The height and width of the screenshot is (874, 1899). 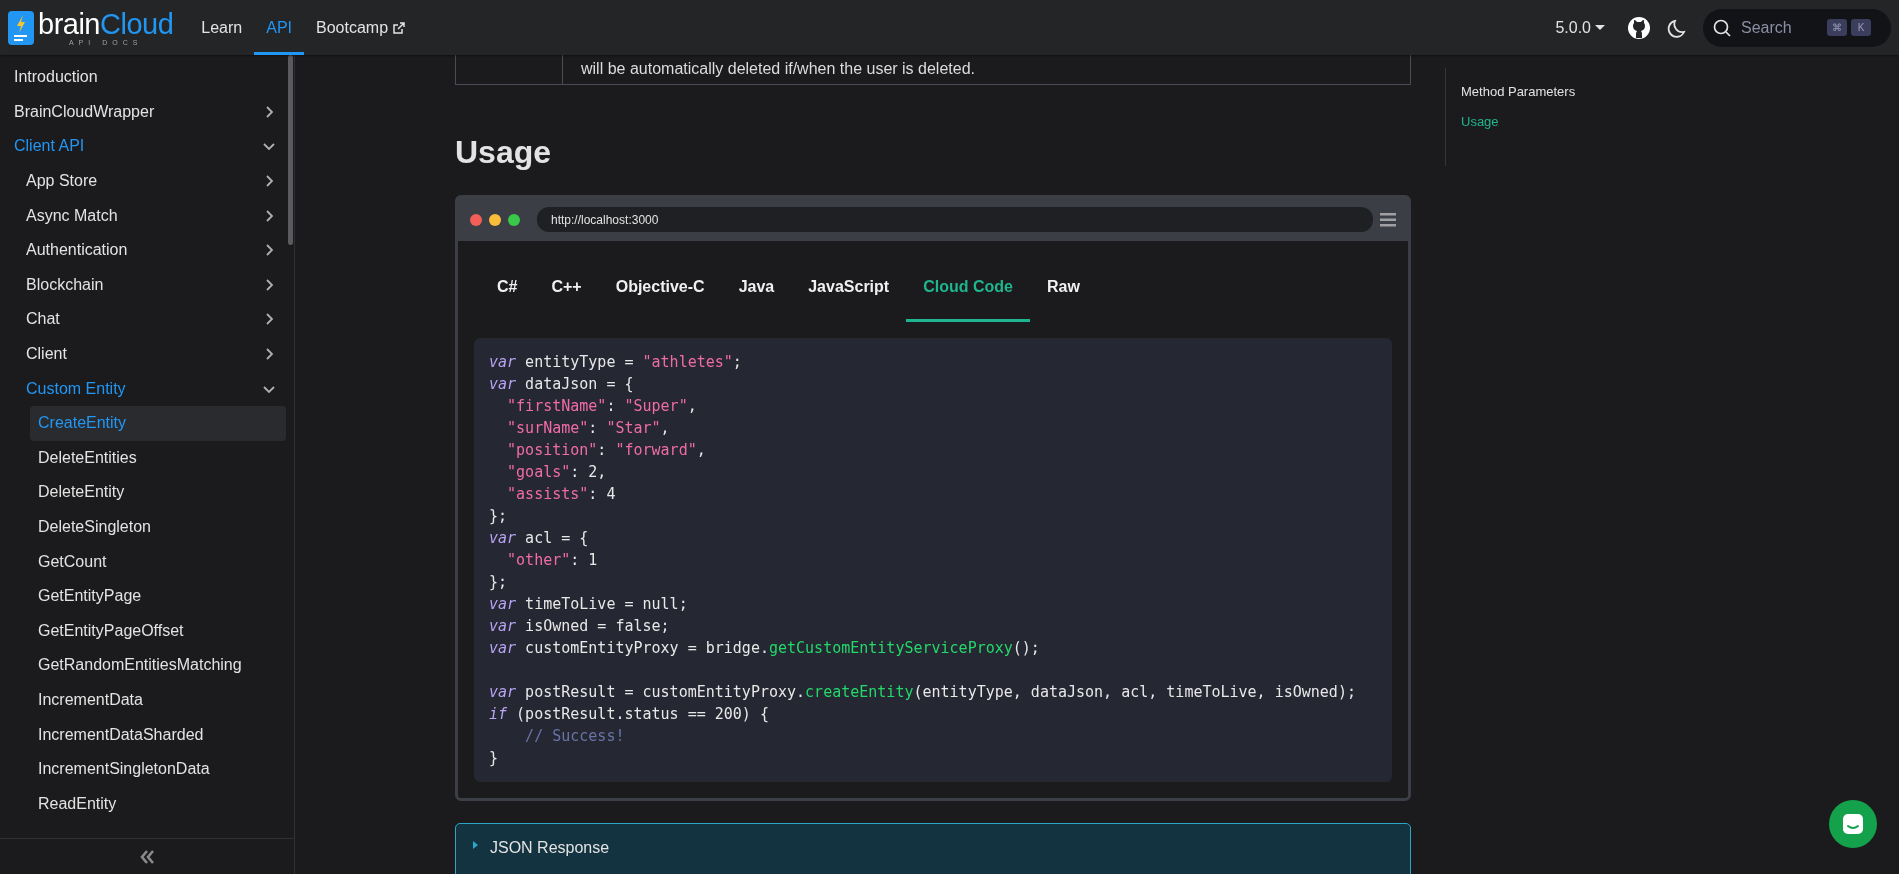 I want to click on version-dropdown: 5.0.0, so click(x=1580, y=27).